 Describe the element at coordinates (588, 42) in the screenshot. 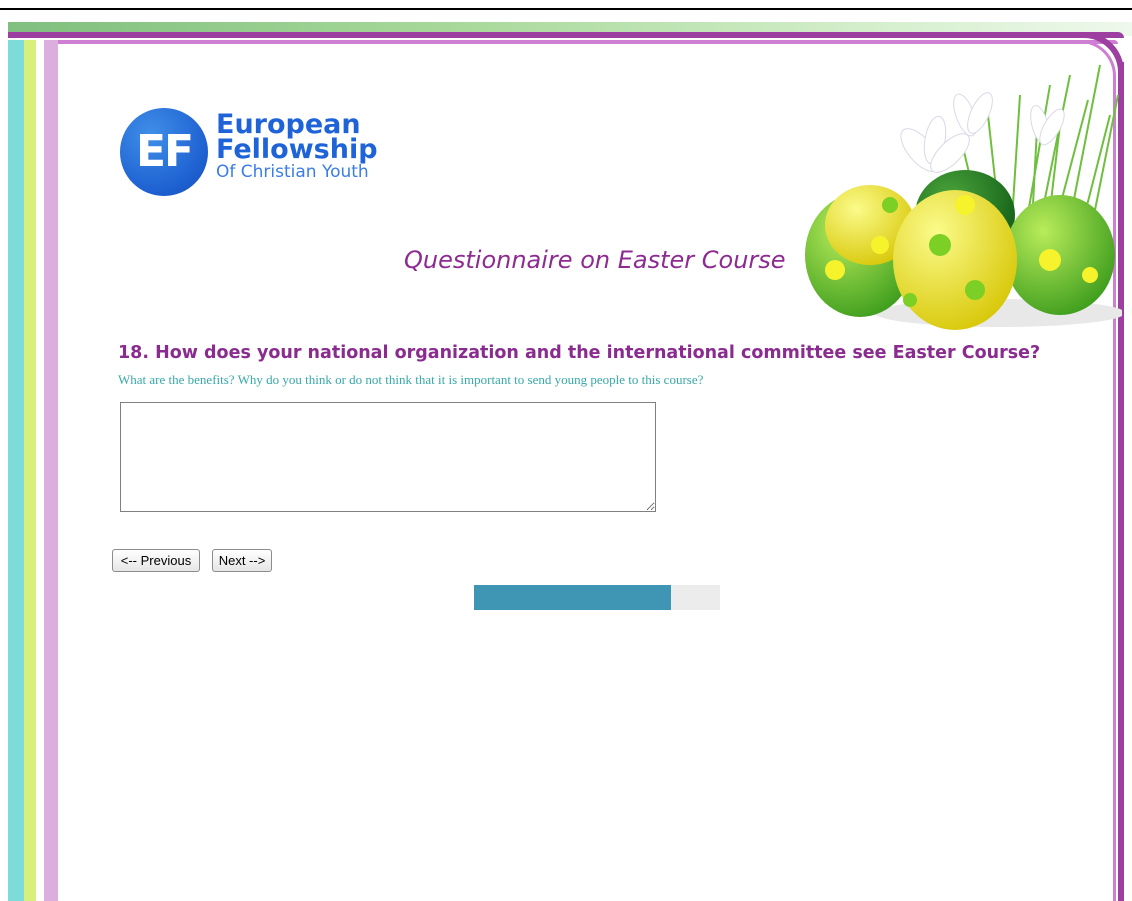

I see `frame-top-inner` at that location.